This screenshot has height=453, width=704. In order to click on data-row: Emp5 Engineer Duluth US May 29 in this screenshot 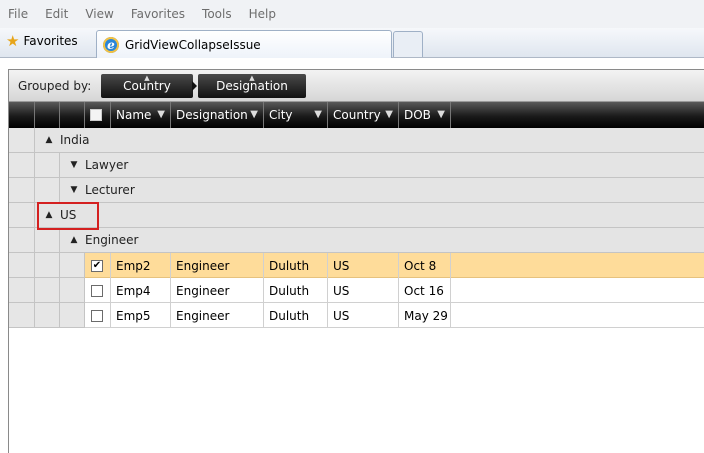, I will do `click(394, 315)`.